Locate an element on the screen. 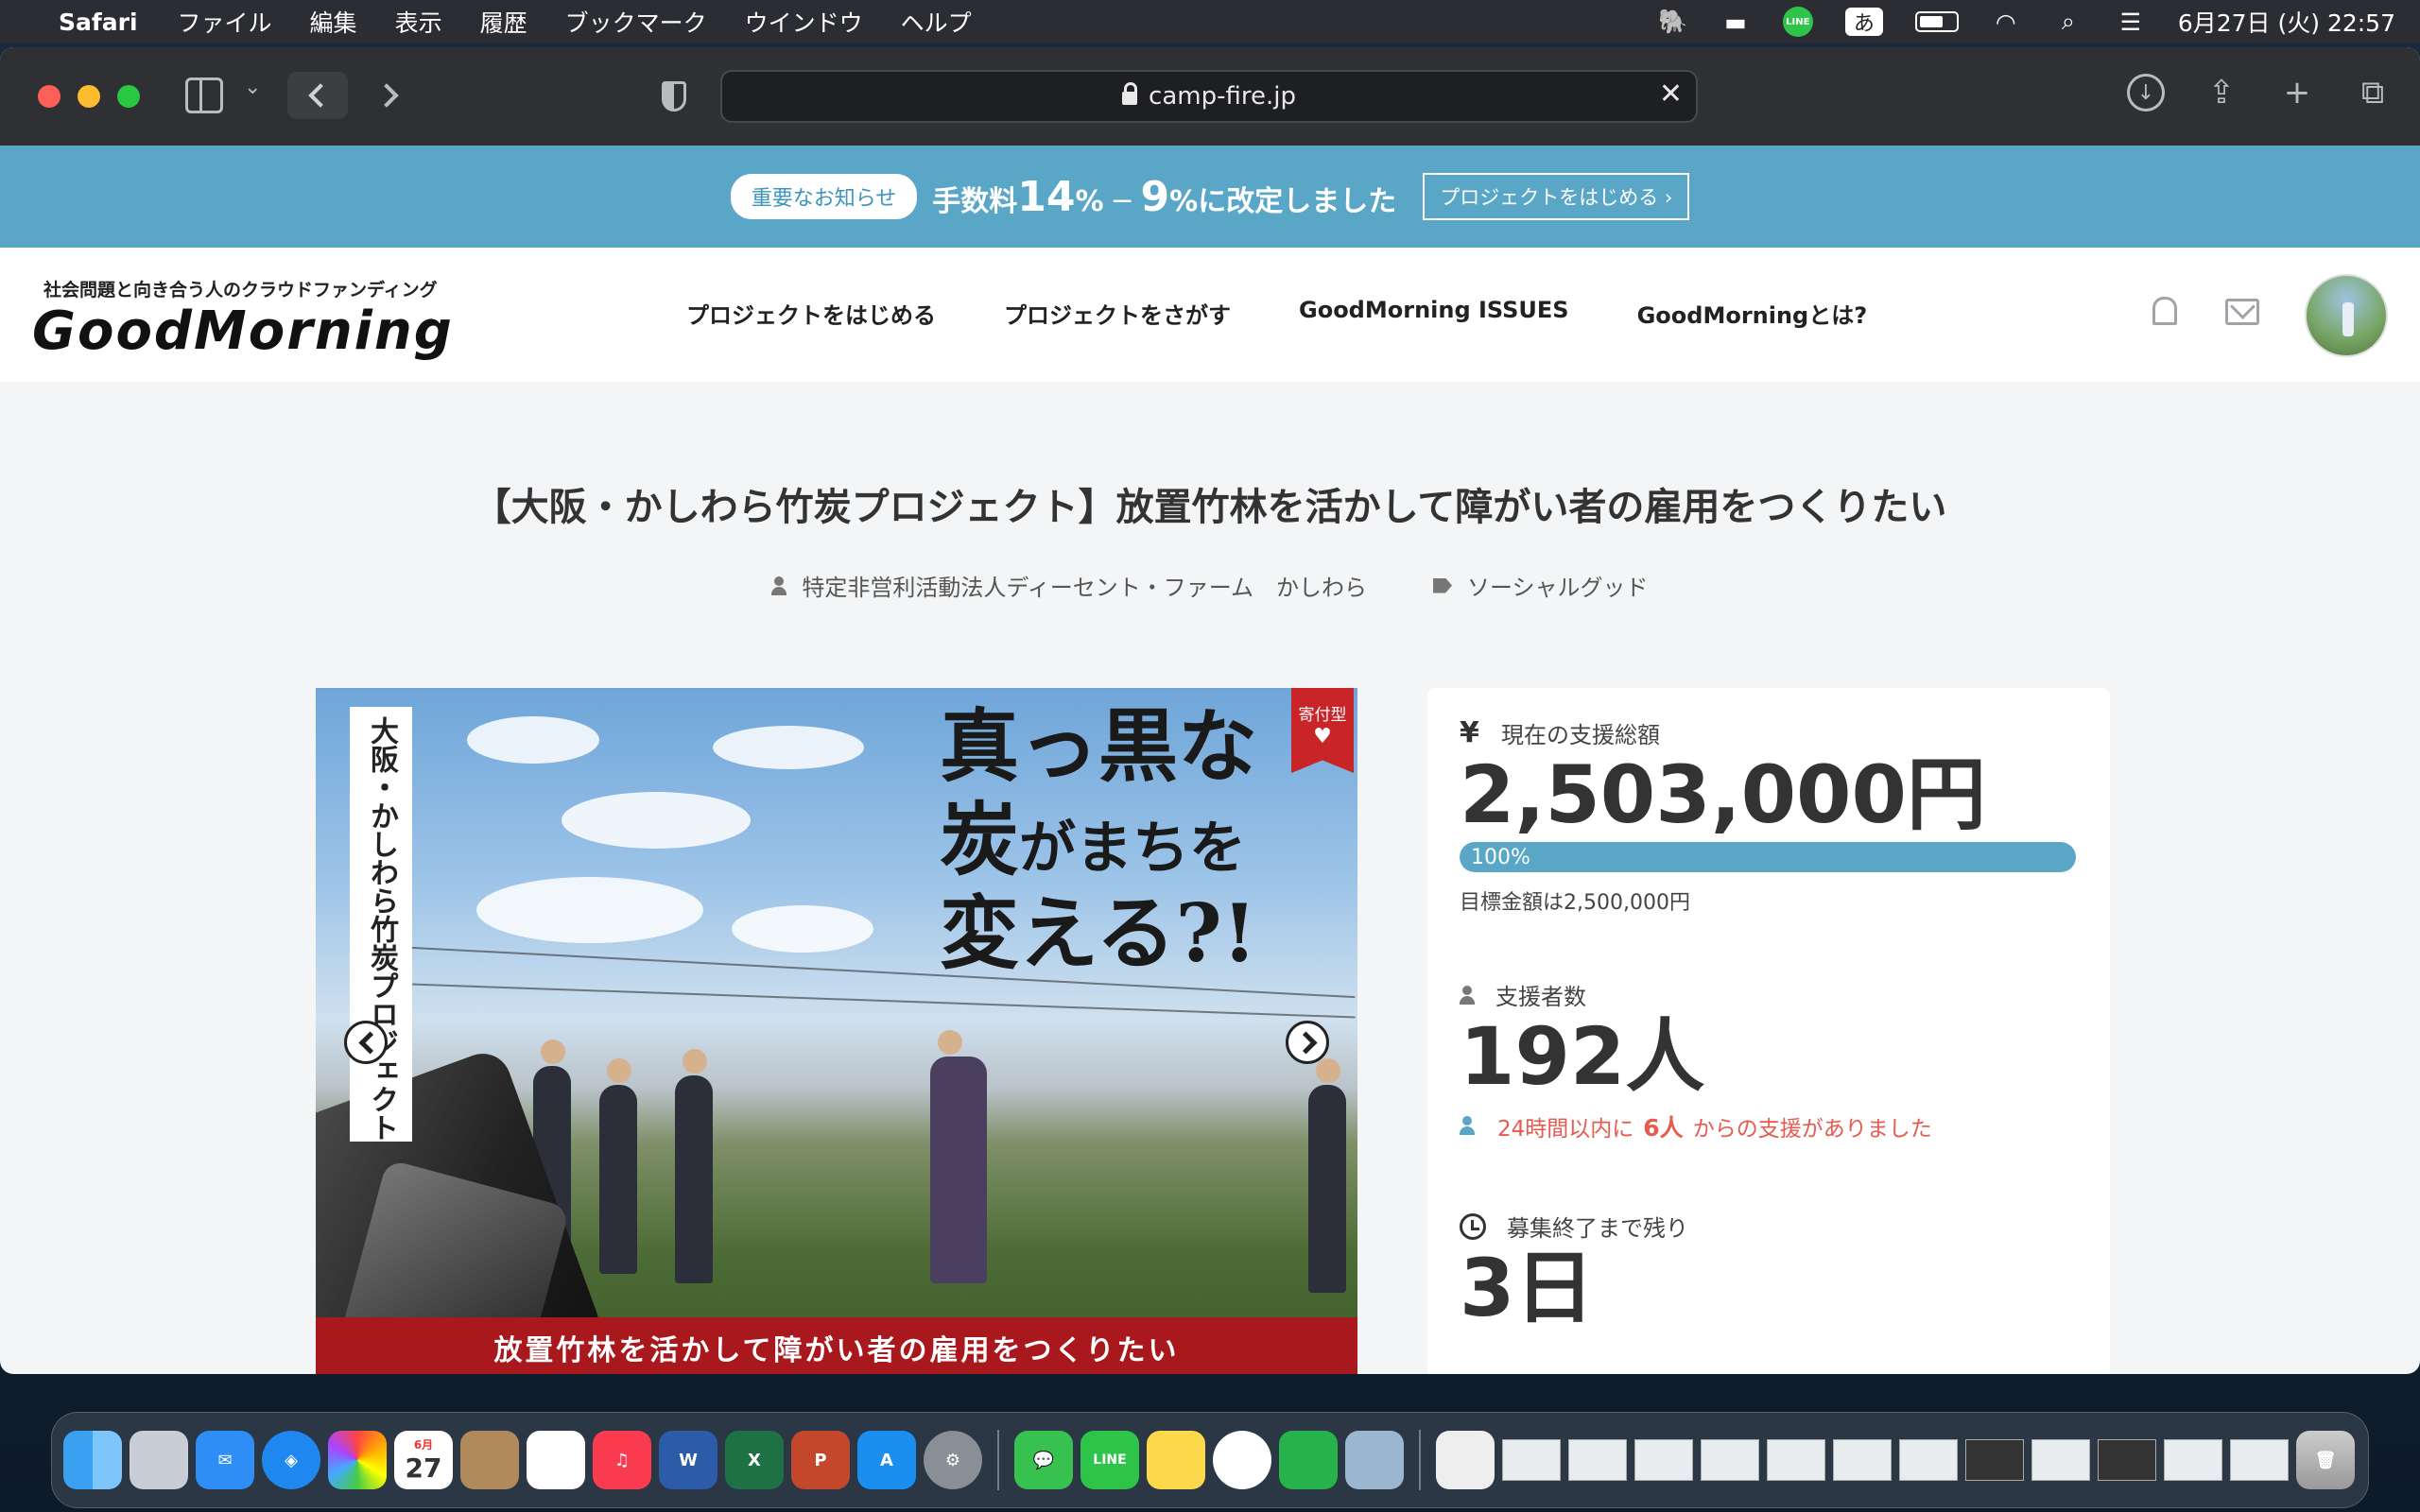 This screenshot has height=1512, width=2420. reminders-icon is located at coordinates (556, 1460).